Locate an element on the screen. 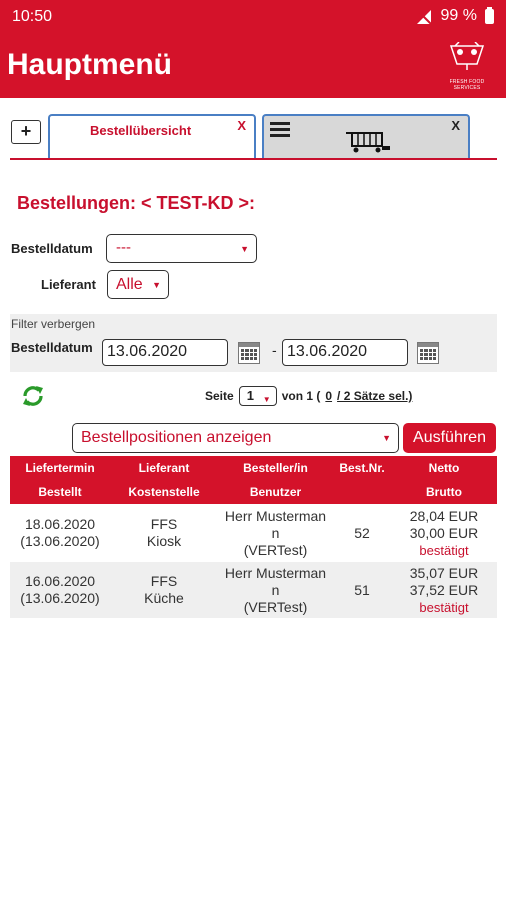  ausfuehren-button: Ausführen is located at coordinates (449, 438).